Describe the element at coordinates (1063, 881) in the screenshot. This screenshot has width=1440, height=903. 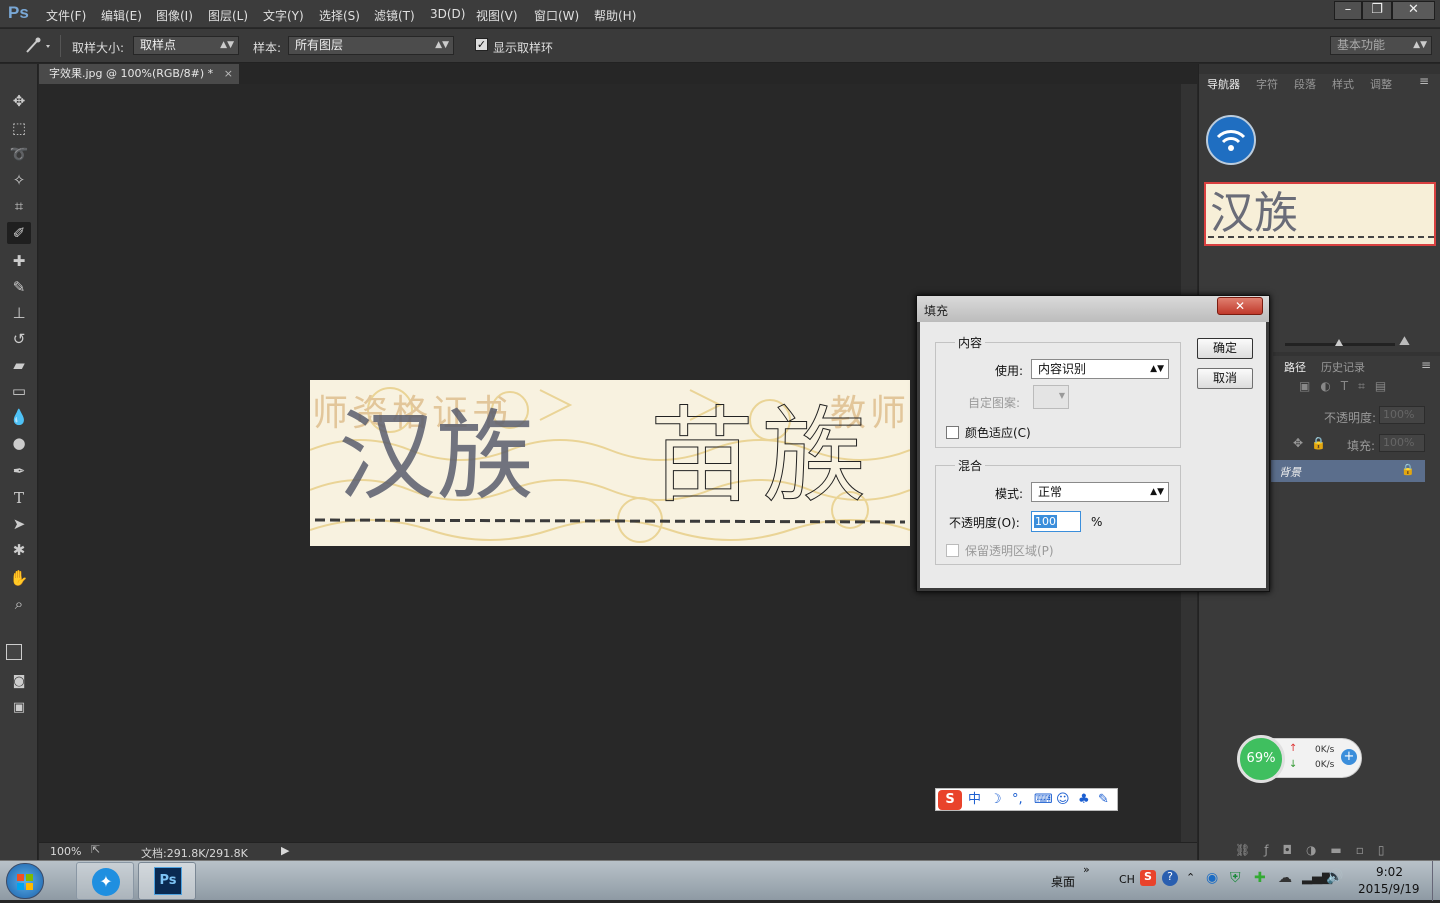
I see `desktop-label: 桌面` at that location.